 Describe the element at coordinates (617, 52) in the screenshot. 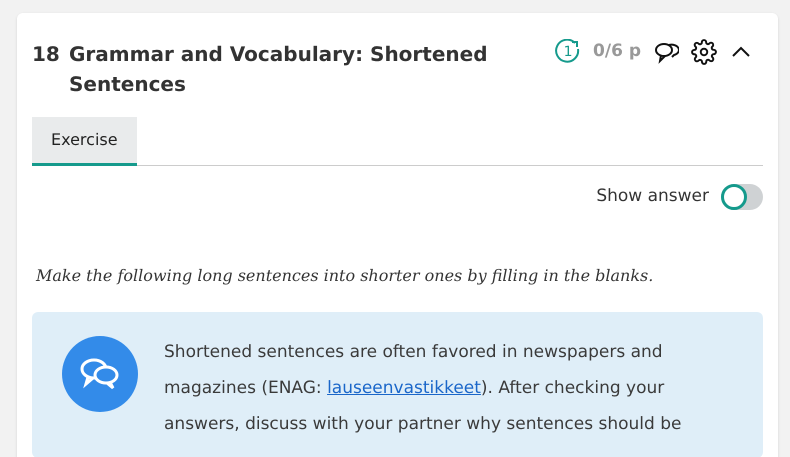

I see `score-text: 0/6 p` at that location.